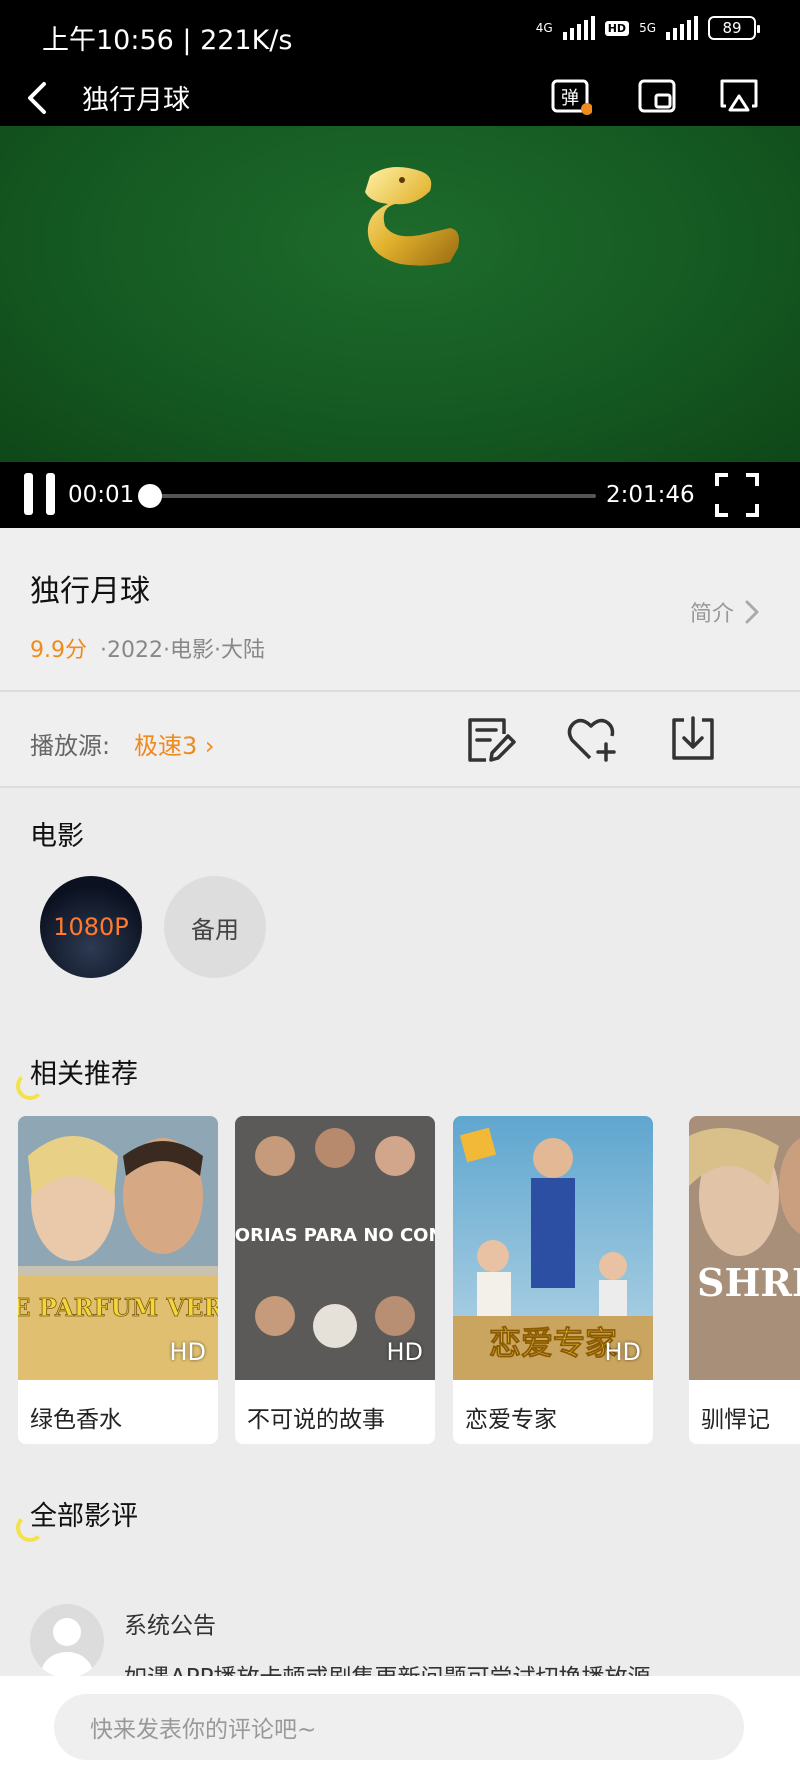 The image size is (800, 1777). What do you see at coordinates (174, 743) in the screenshot?
I see `source-selector: 极速3 ›` at bounding box center [174, 743].